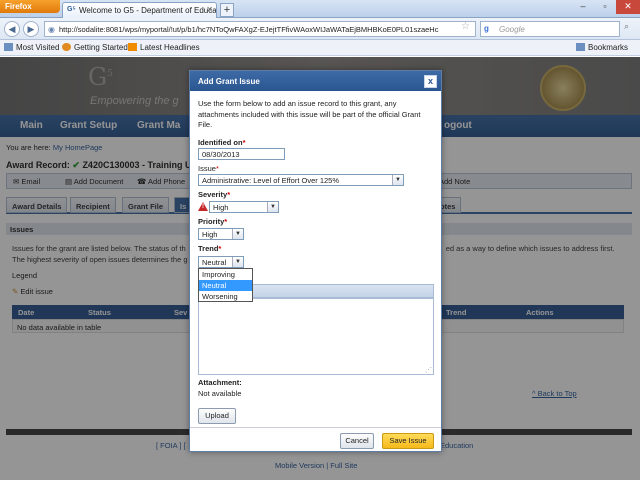 This screenshot has width=640, height=480. I want to click on trend-option-improving: Improving, so click(225, 274).